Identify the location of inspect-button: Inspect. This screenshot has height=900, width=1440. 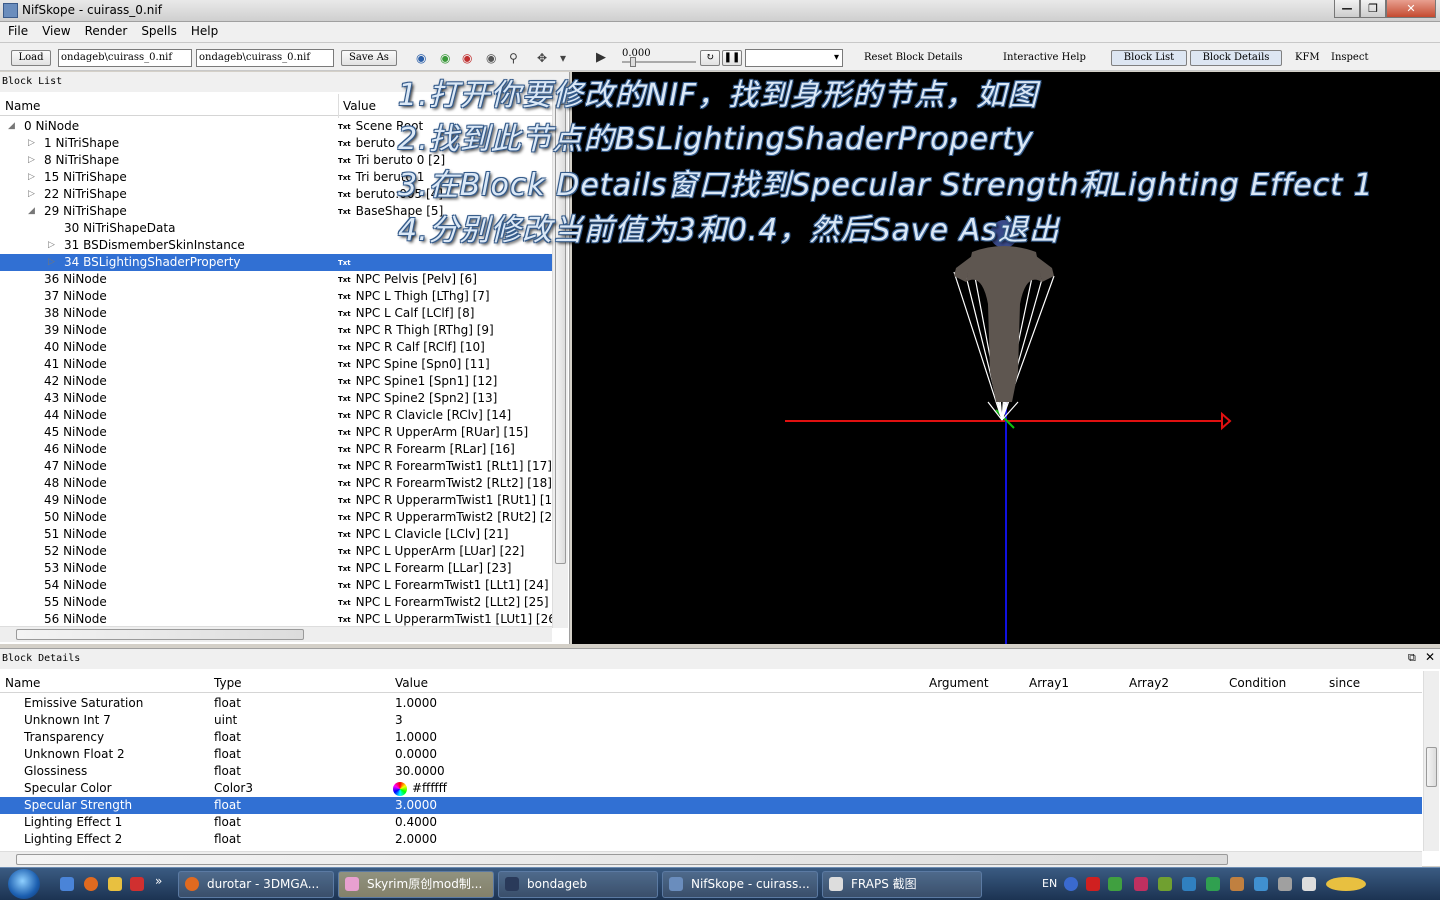
(1349, 57).